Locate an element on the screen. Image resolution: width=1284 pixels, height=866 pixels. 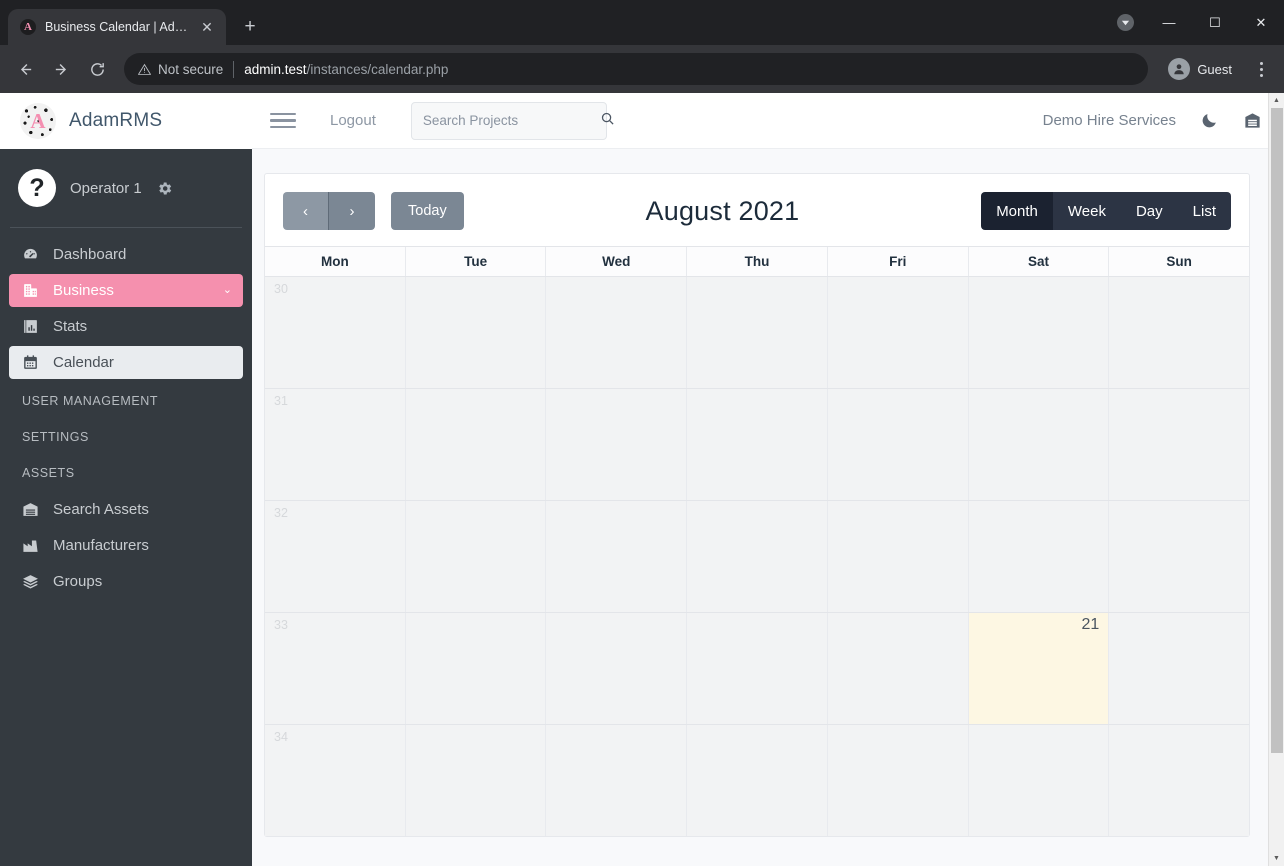
sidebar-item-manufacturers: Manufacturers is located at coordinates (126, 545).